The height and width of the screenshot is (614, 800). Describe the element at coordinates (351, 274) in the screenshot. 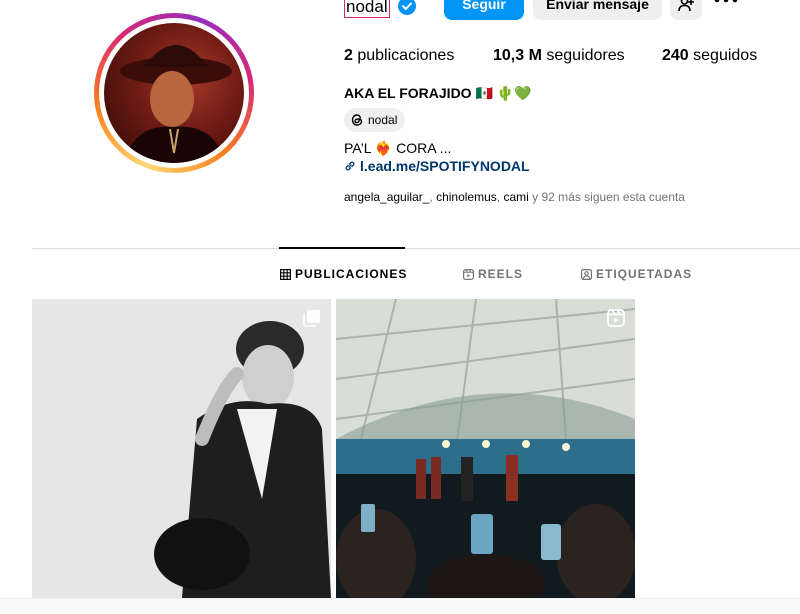

I see `tab-posts-label: PUBLICACIONES` at that location.